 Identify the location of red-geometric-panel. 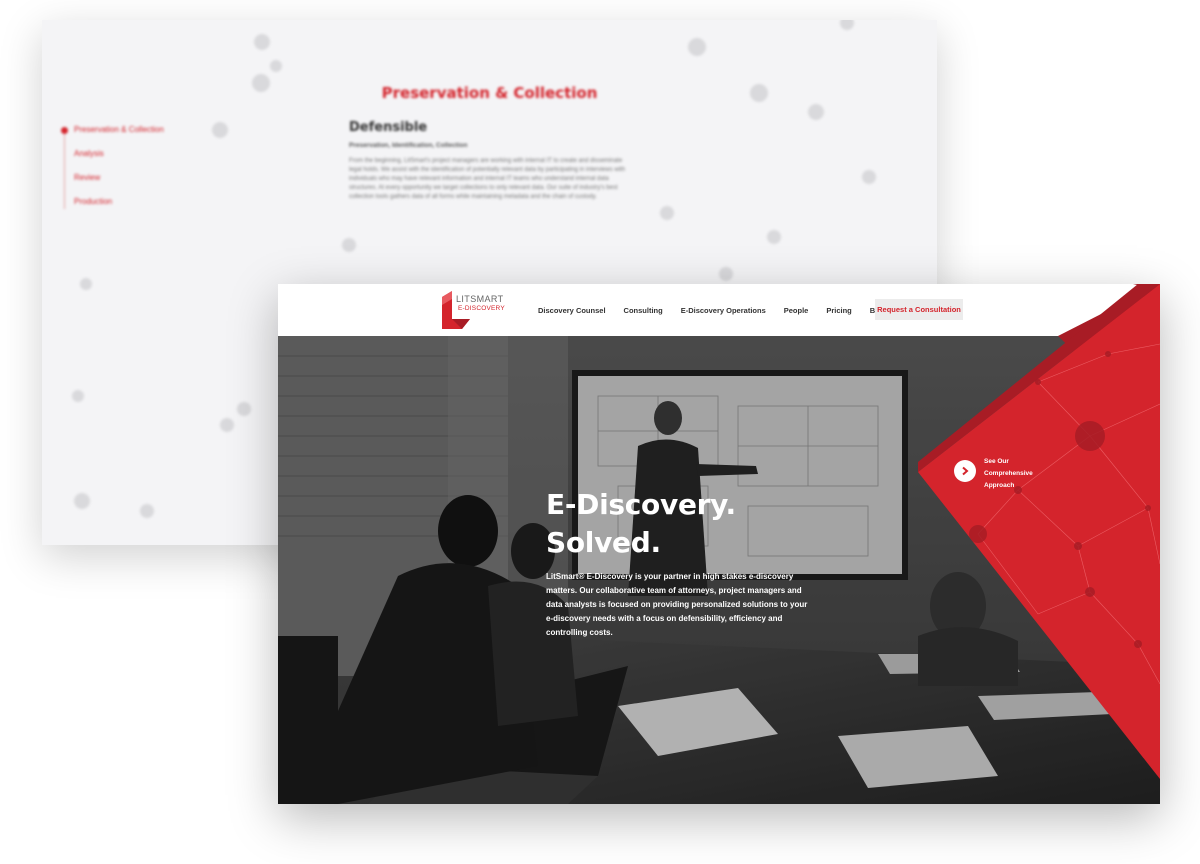
(1039, 531).